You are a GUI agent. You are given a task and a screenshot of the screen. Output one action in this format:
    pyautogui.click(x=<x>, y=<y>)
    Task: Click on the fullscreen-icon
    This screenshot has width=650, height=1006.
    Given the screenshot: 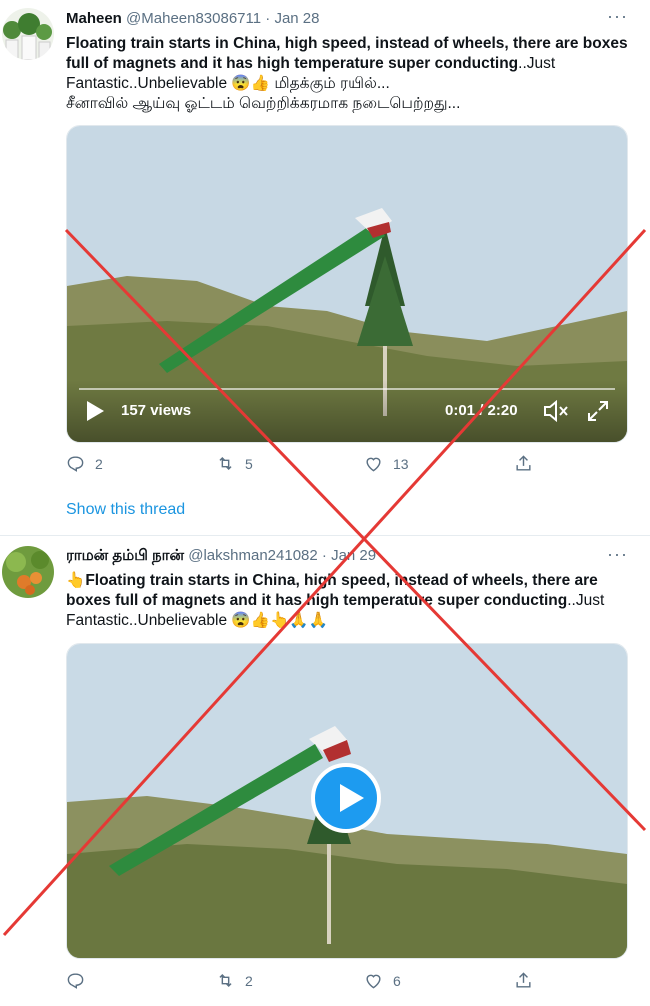 What is the action you would take?
    pyautogui.click(x=598, y=411)
    